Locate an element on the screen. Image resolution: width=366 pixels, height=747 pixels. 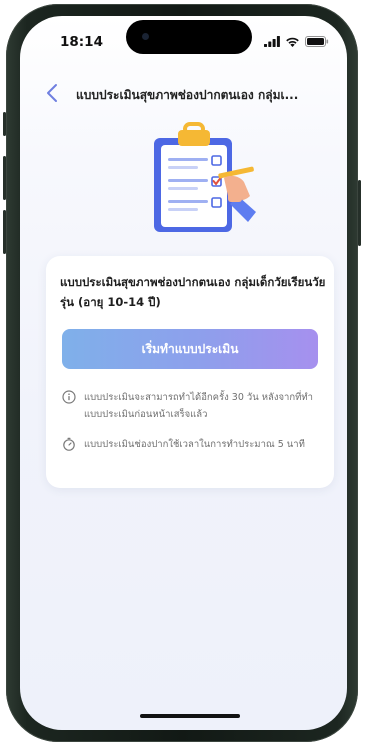
phone-side-button is located at coordinates (4, 124).